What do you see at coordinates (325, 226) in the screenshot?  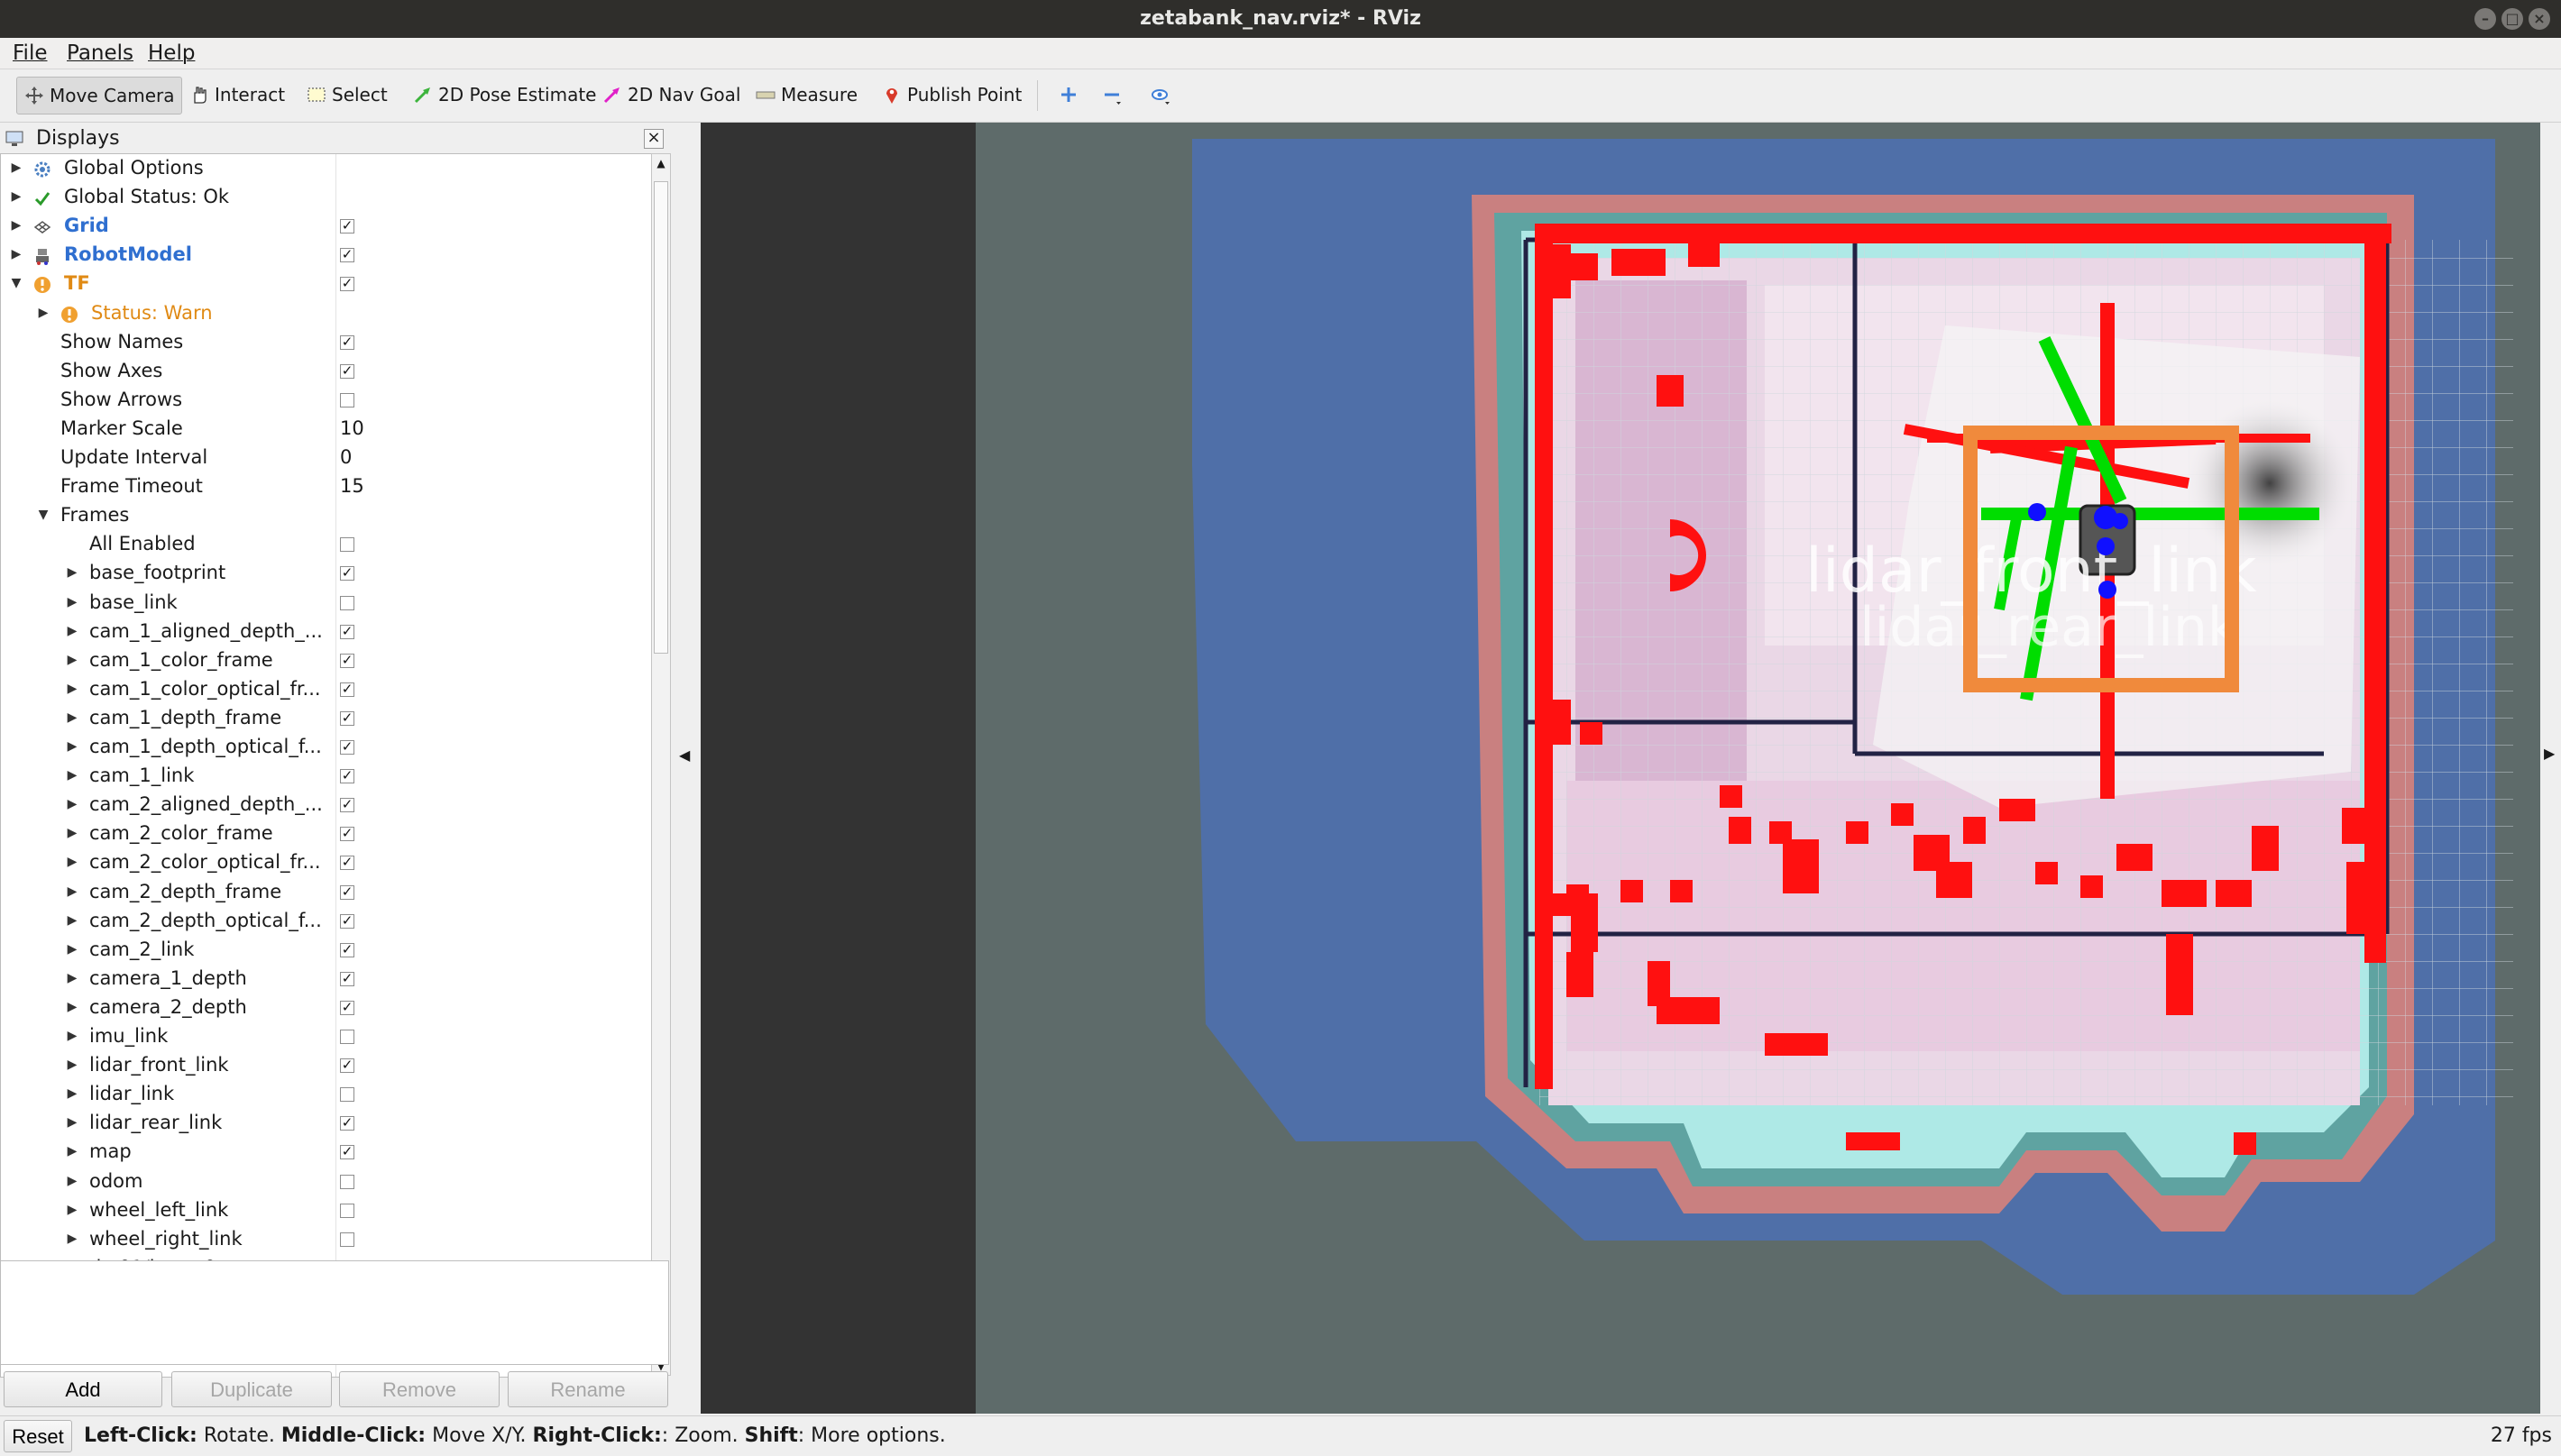 I see `tree-row: ▶ Grid ✓` at bounding box center [325, 226].